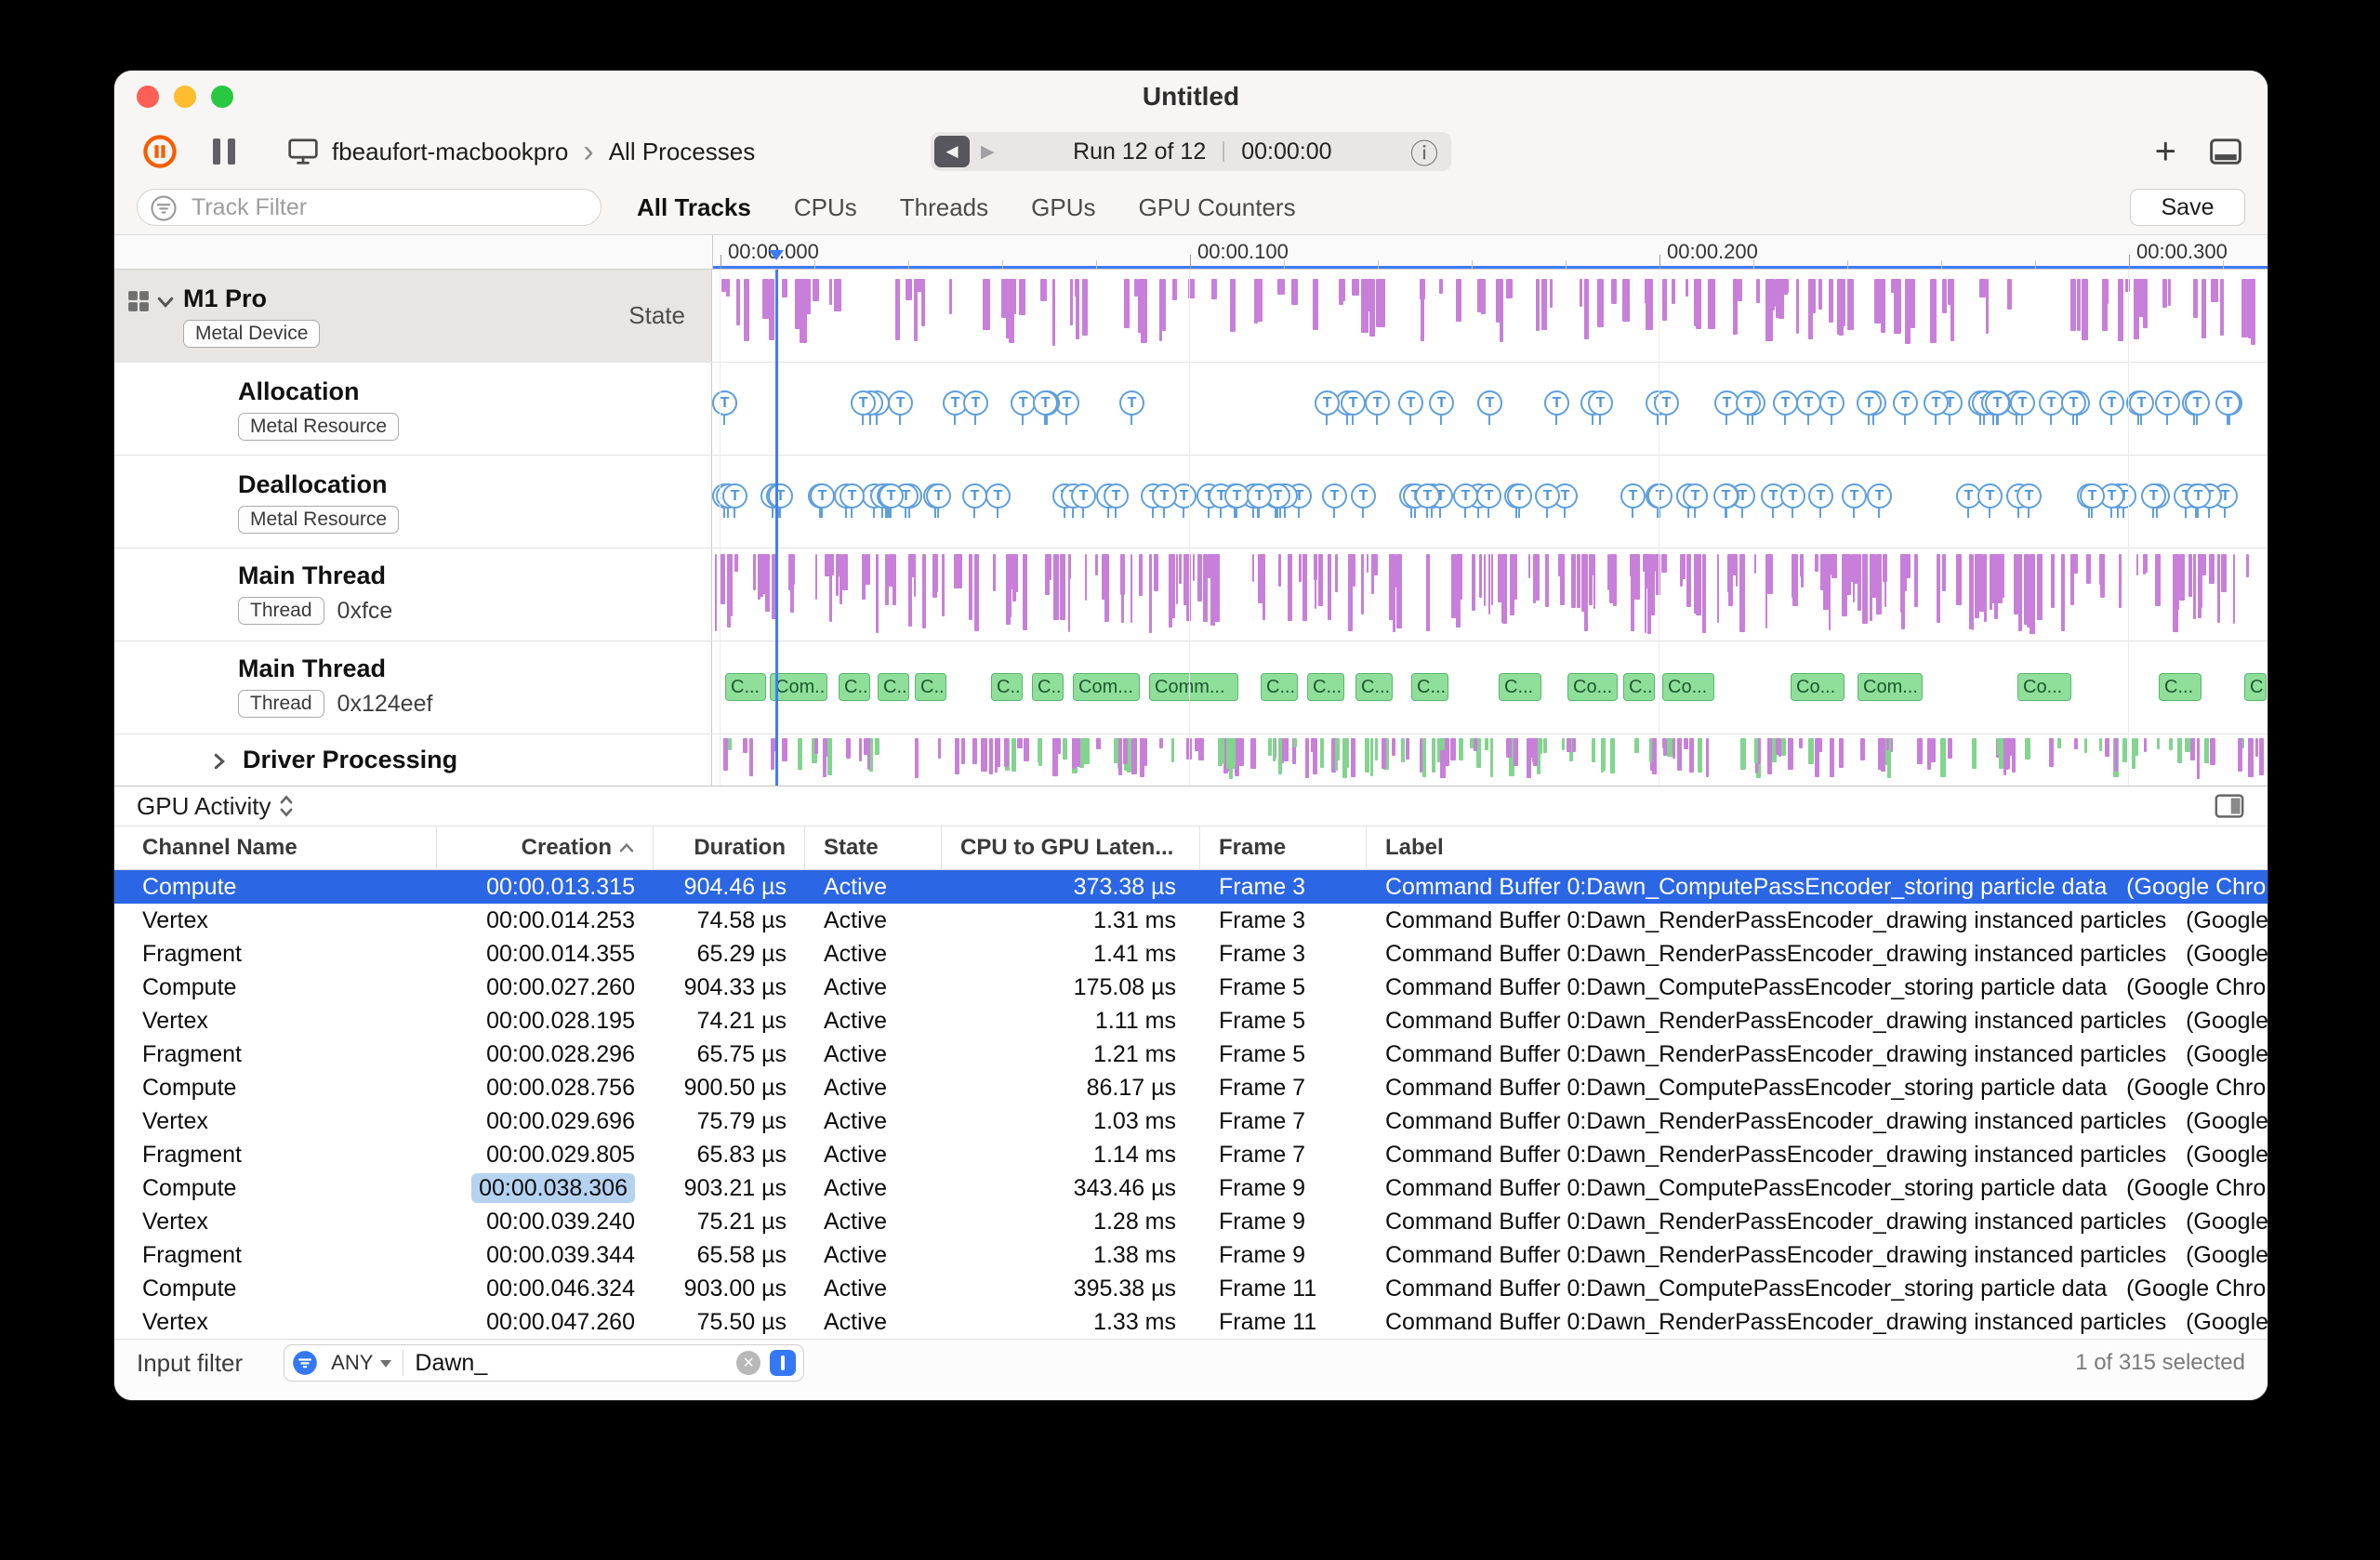 The image size is (2380, 1560). Describe the element at coordinates (729, 1188) in the screenshot. I see `cell-duration: 903.21 µs` at that location.